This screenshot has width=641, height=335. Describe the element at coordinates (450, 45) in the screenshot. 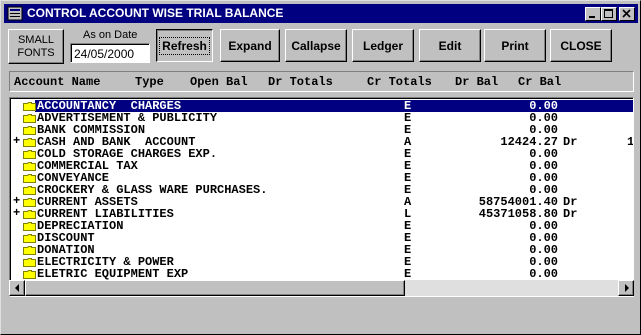

I see `edit-button: Edit` at that location.